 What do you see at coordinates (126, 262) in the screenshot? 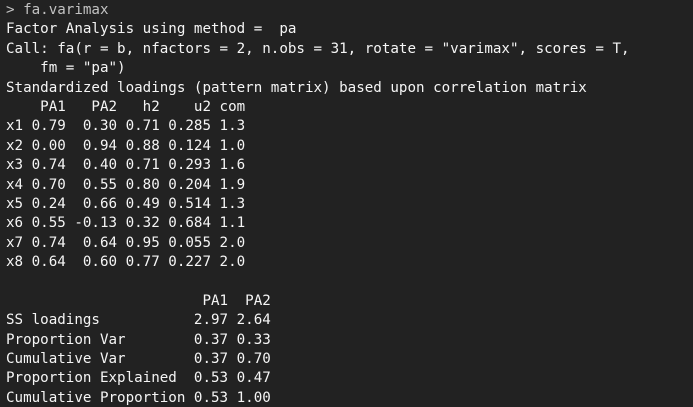
I see `loadings-table-row: x8 0.64 0.60 0.77 0.227 2.0` at bounding box center [126, 262].